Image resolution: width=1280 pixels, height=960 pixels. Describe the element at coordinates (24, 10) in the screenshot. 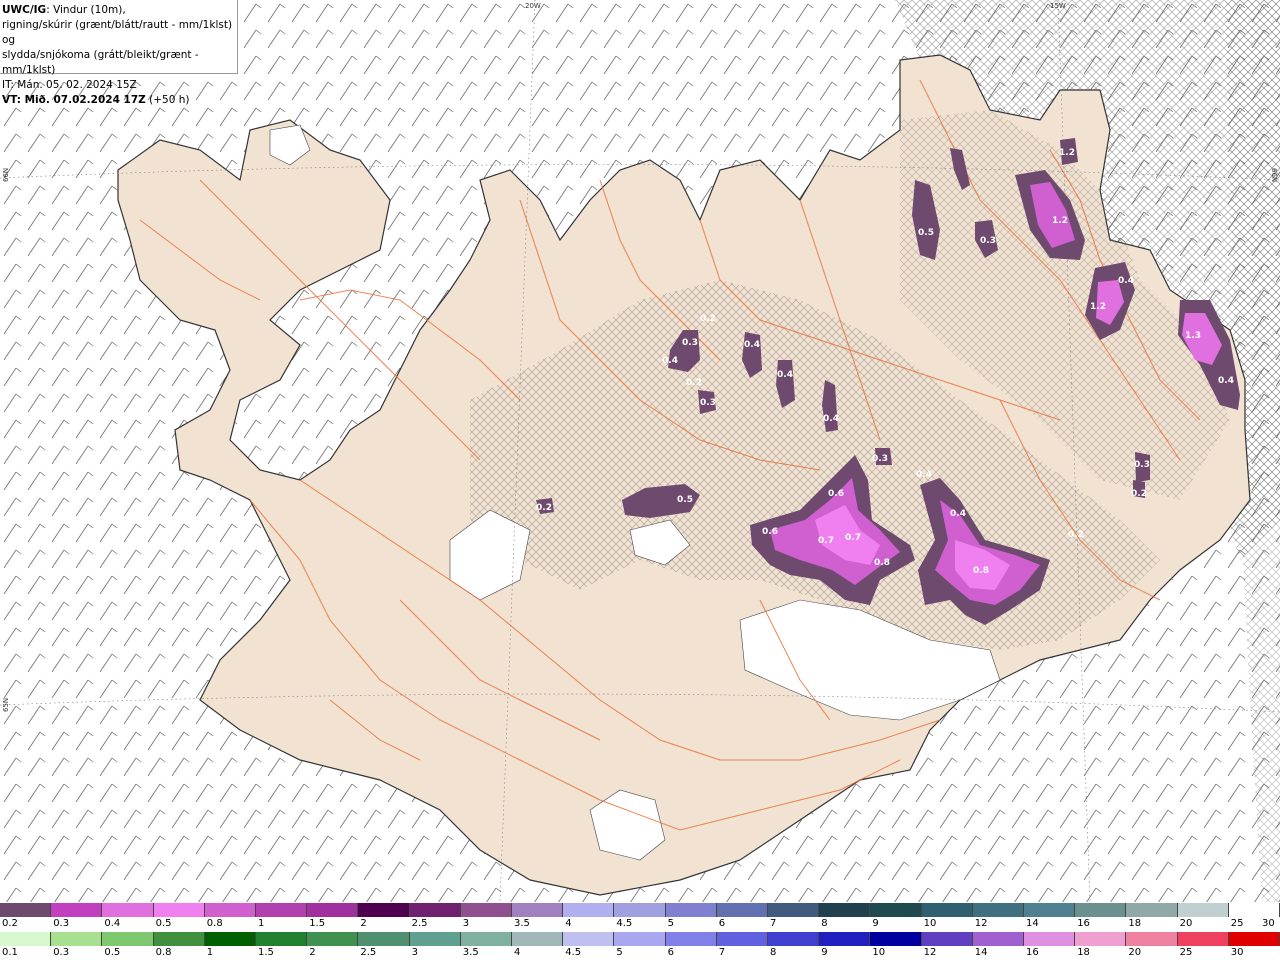

I see `model-name: UWC/IG` at that location.